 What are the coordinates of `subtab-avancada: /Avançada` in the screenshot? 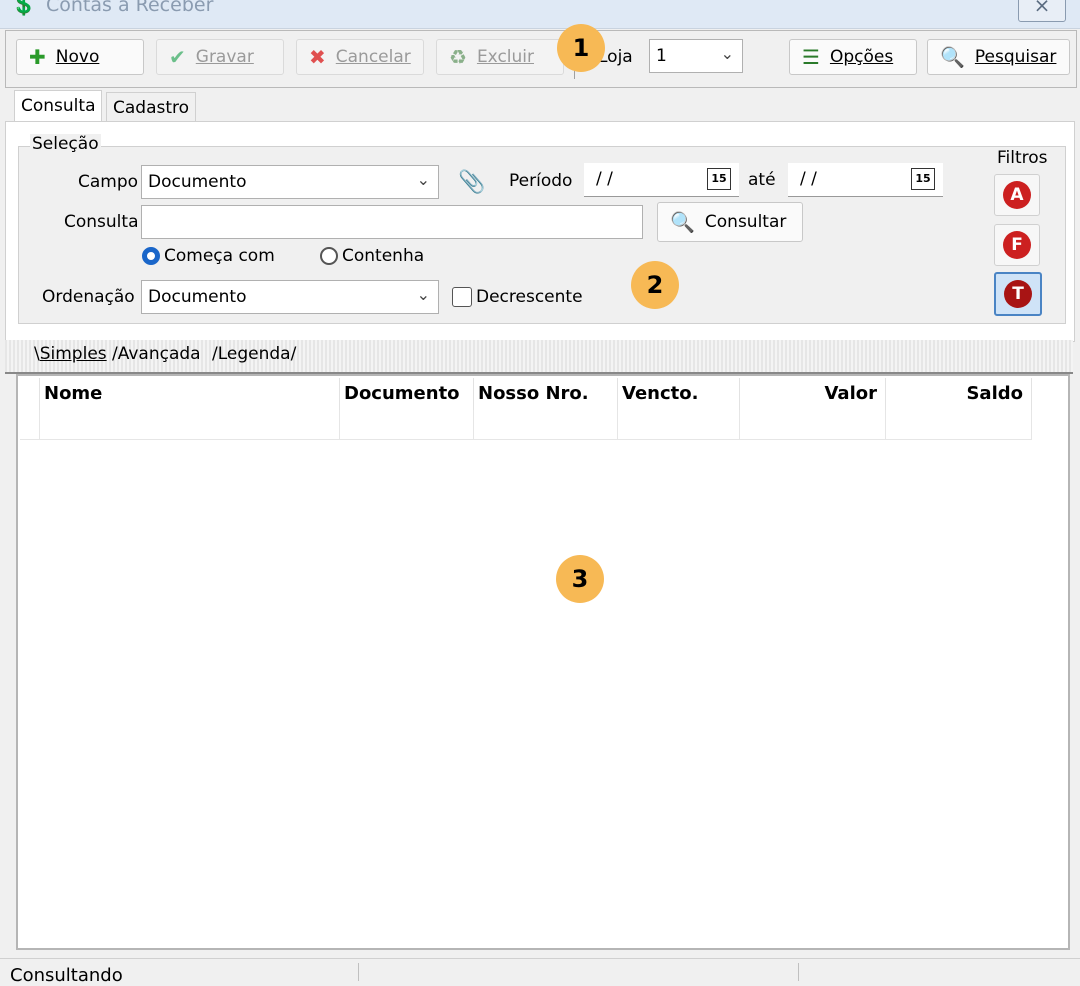 It's located at (156, 354).